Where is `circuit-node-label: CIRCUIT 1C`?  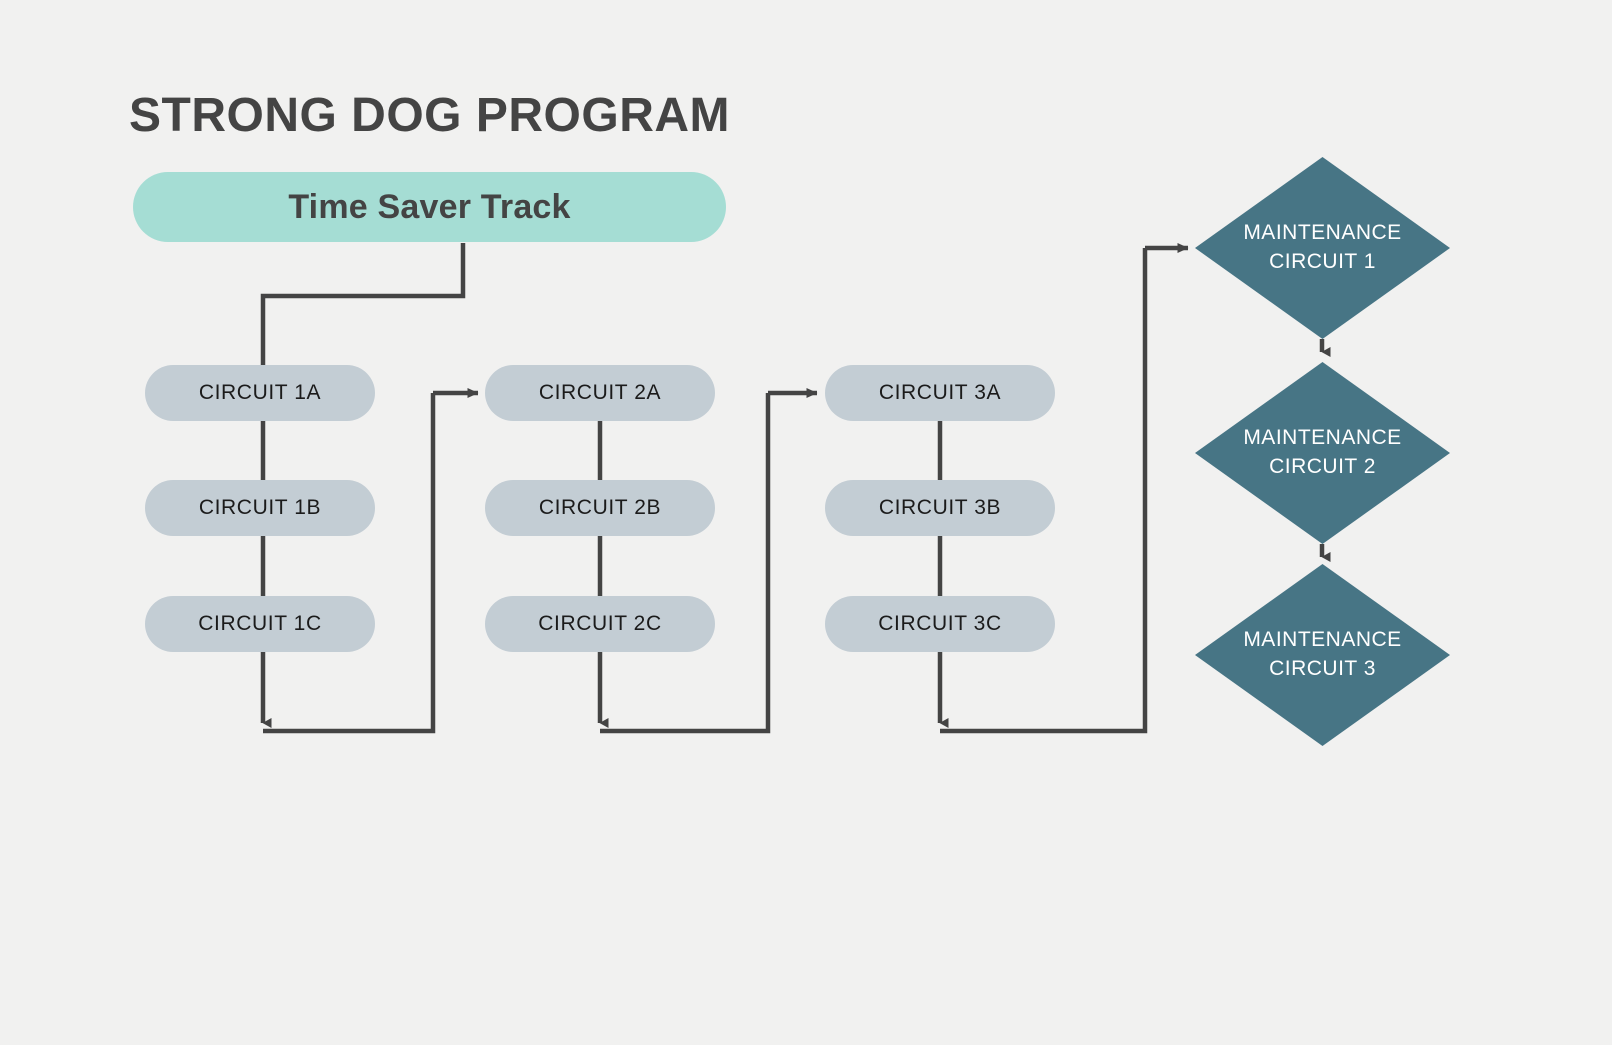 circuit-node-label: CIRCUIT 1C is located at coordinates (260, 623).